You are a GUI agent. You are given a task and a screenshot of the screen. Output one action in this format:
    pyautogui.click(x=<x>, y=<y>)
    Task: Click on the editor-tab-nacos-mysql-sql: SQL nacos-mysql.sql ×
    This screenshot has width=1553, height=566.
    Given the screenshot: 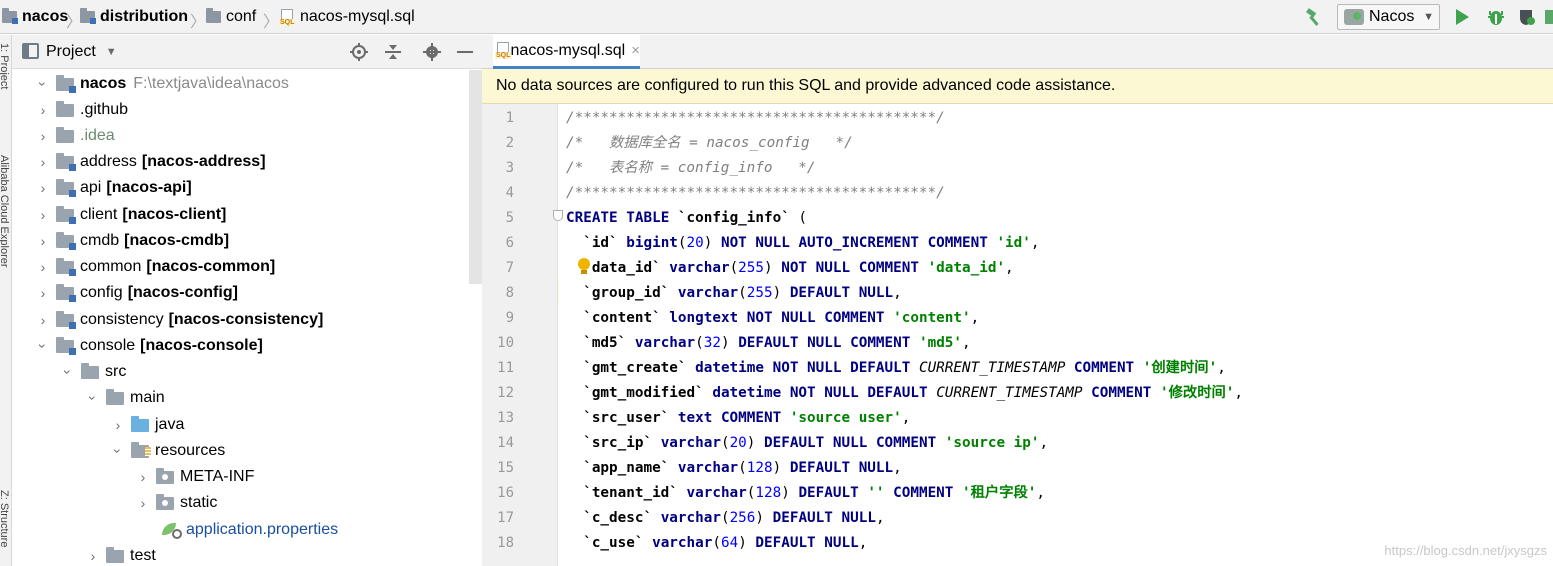 What is the action you would take?
    pyautogui.click(x=566, y=52)
    